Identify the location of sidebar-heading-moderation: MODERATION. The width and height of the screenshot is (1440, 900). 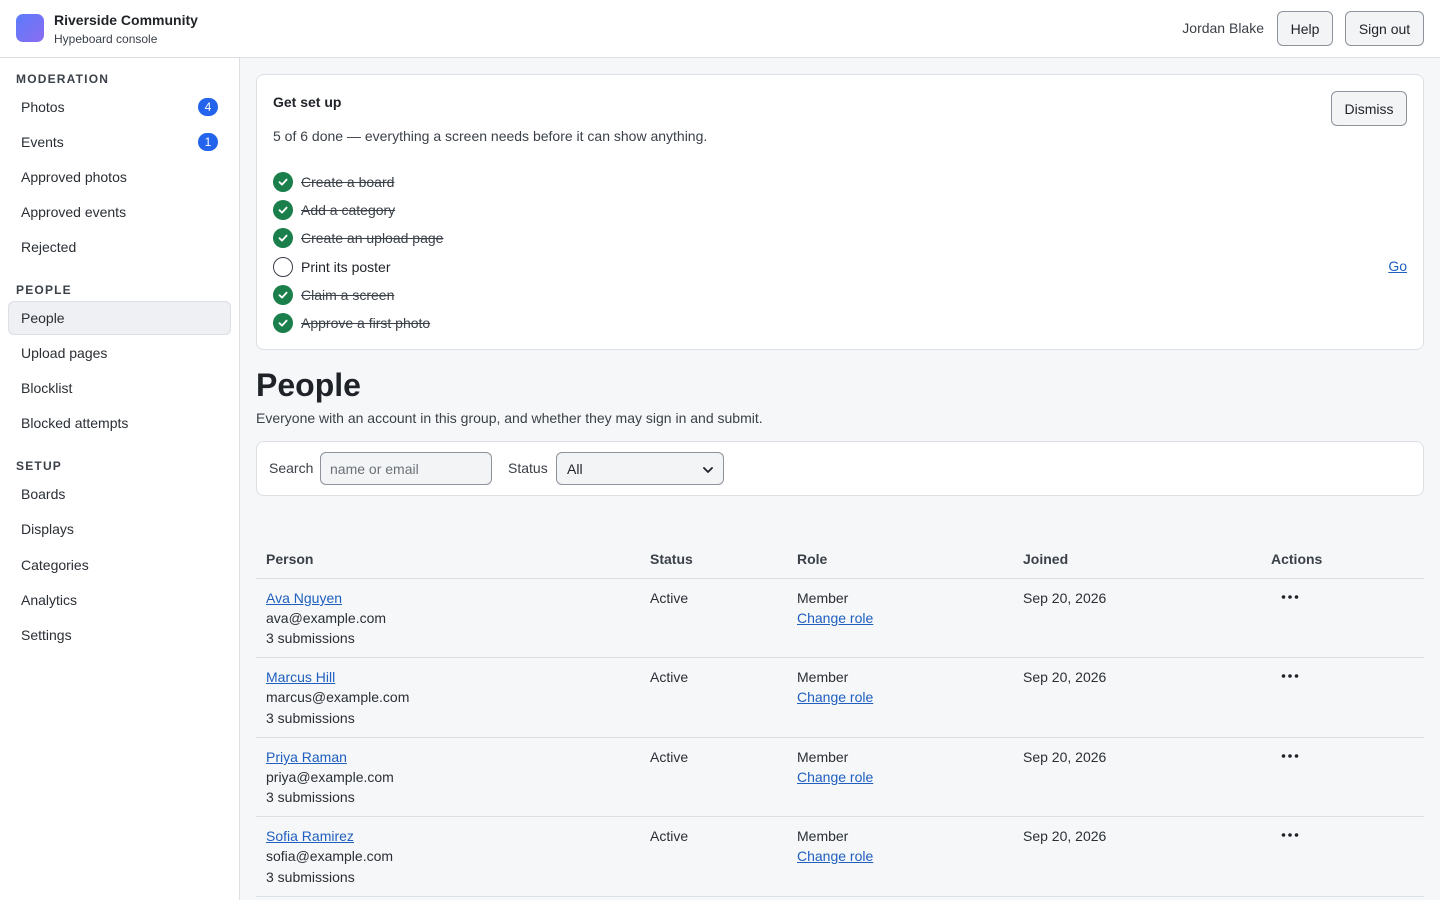
(63, 79).